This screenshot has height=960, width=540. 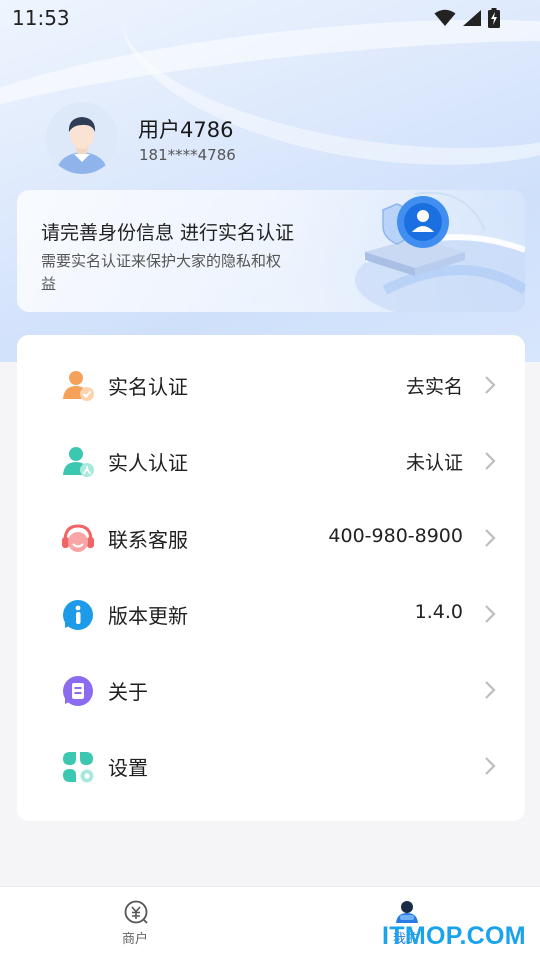 I want to click on watermark: ITMOP.COM, so click(x=454, y=936).